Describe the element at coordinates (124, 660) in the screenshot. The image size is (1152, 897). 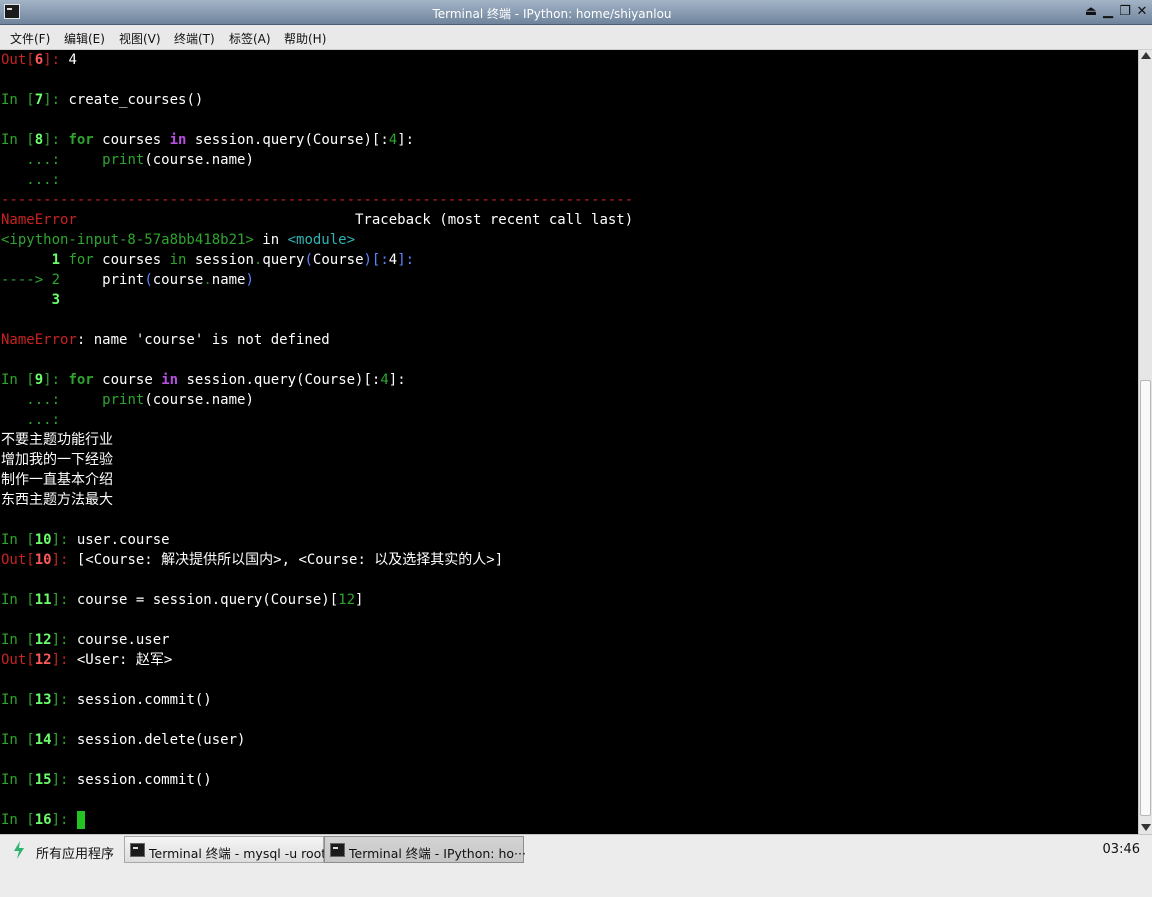
I see `terminal-text: <User: 赵军>` at that location.